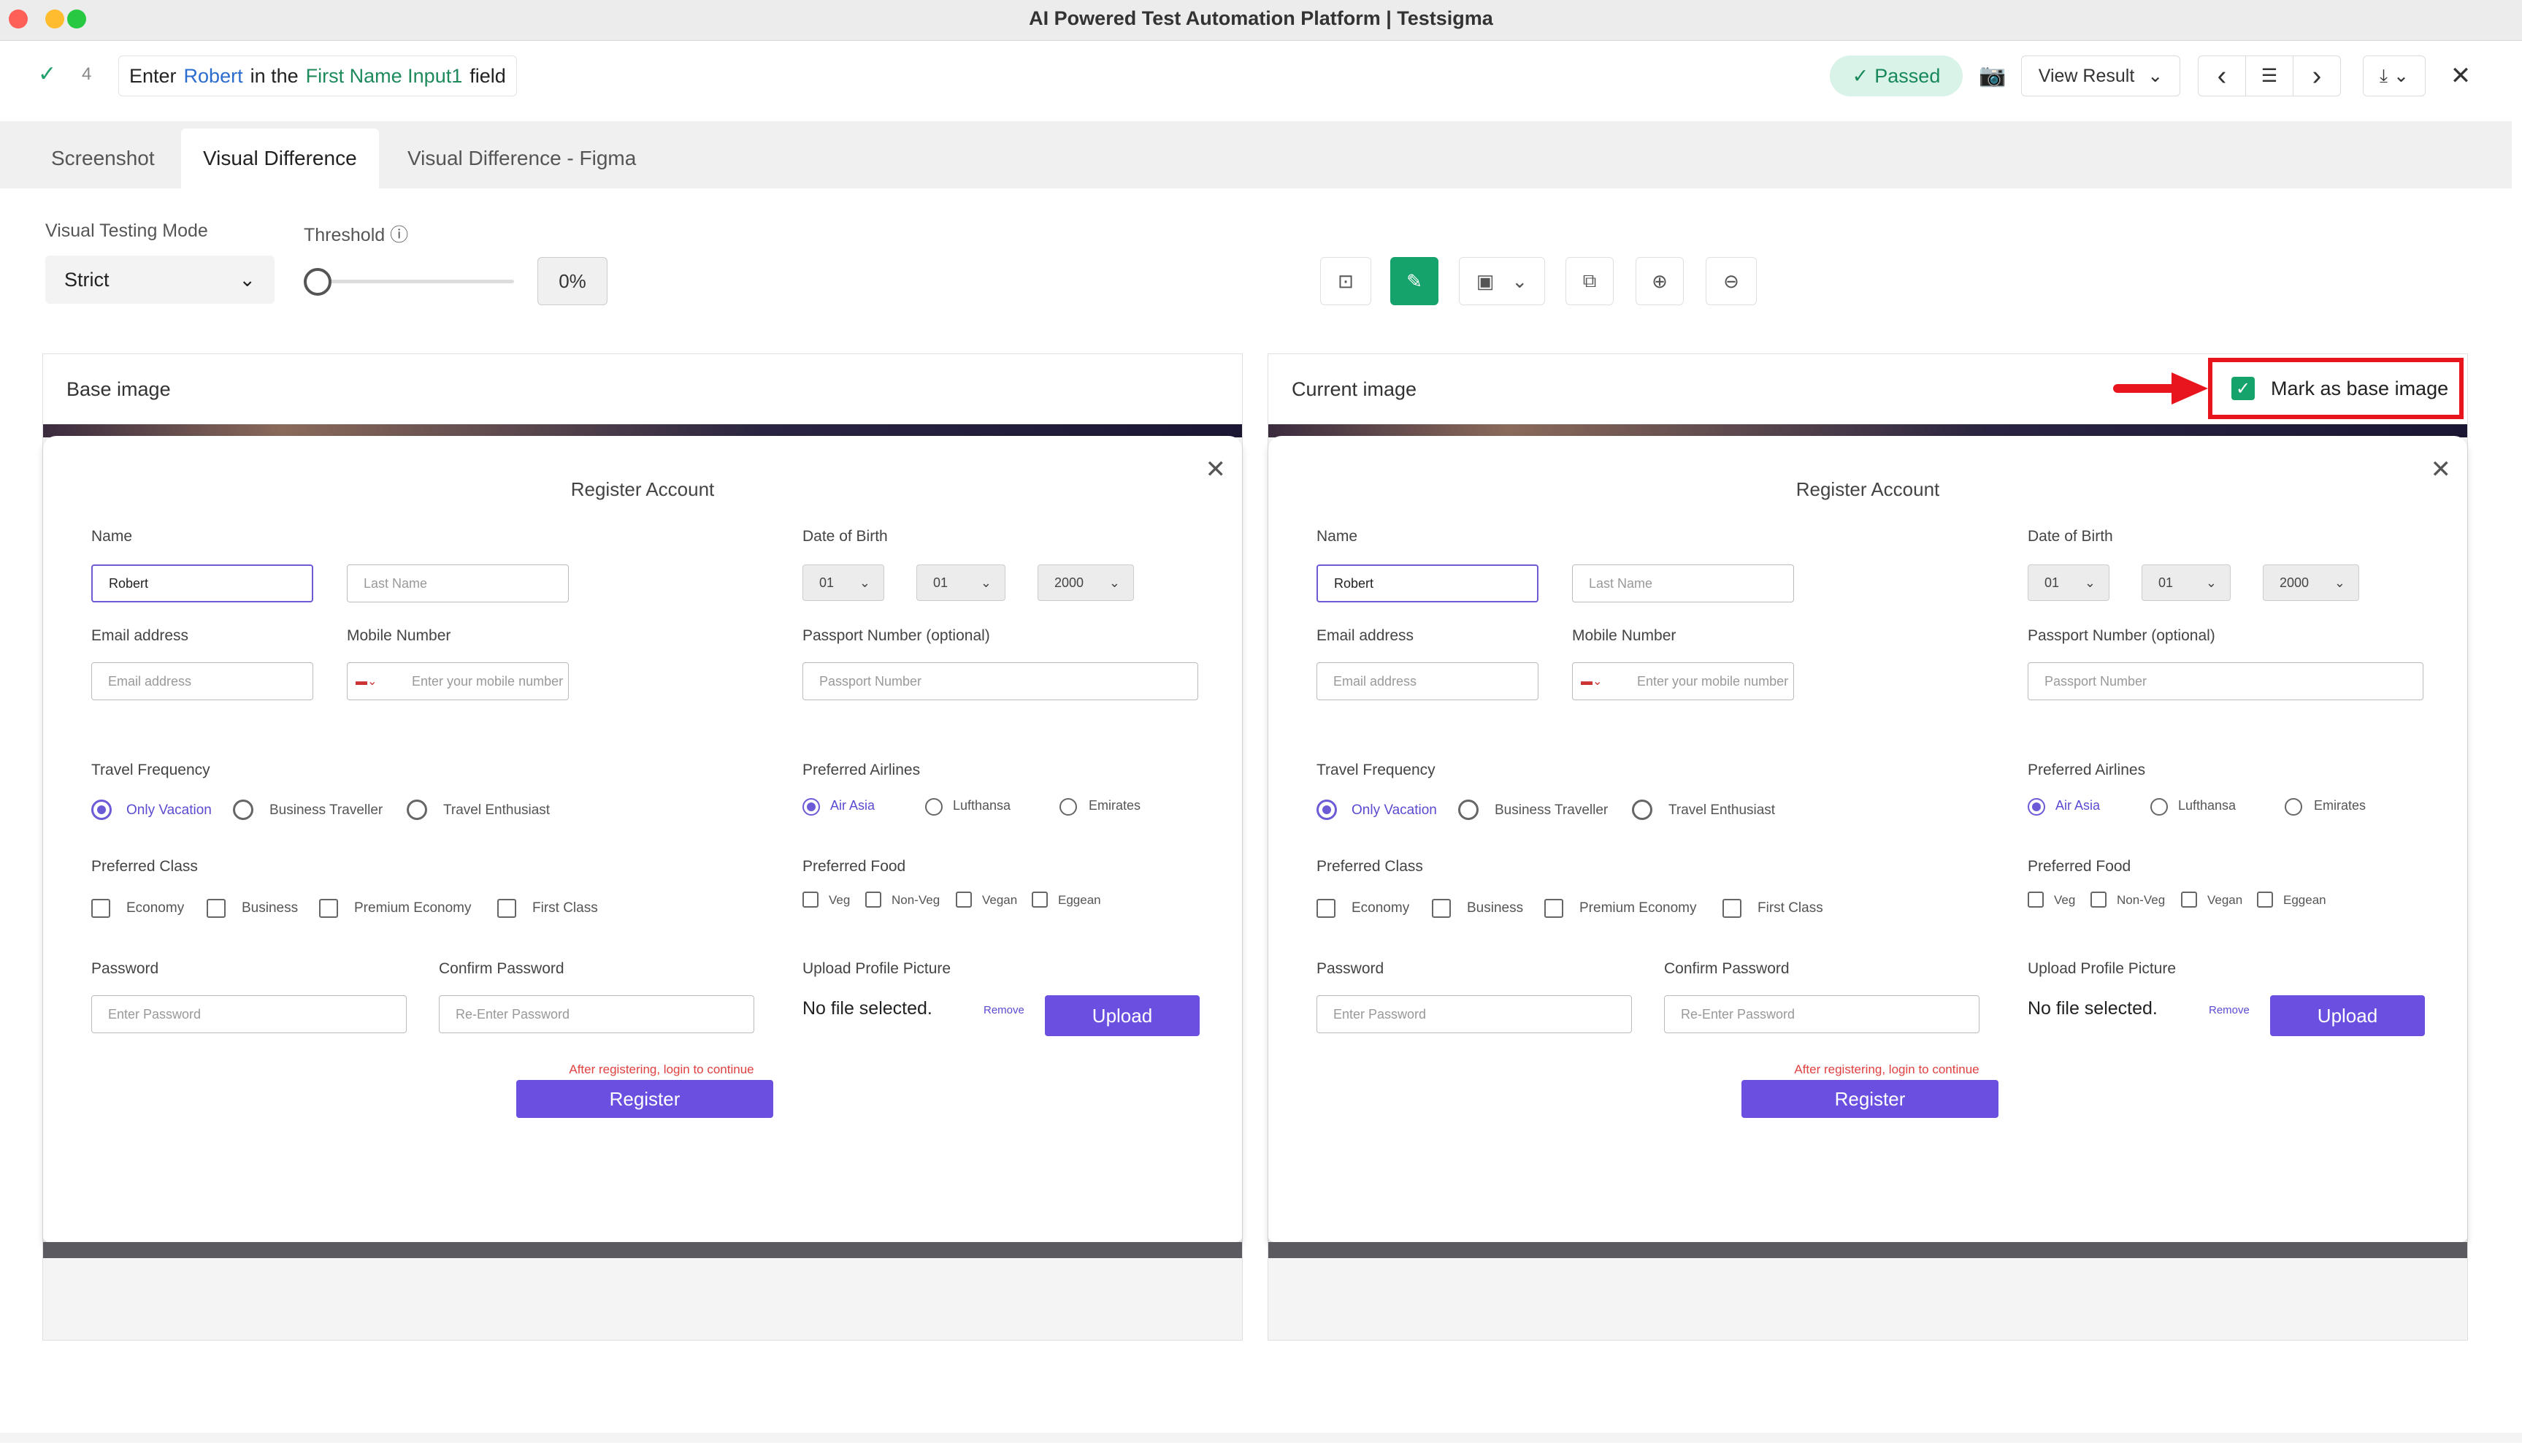 The image size is (2522, 1456). What do you see at coordinates (854, 866) in the screenshot?
I see `preferred-food-label: Preferred Food` at bounding box center [854, 866].